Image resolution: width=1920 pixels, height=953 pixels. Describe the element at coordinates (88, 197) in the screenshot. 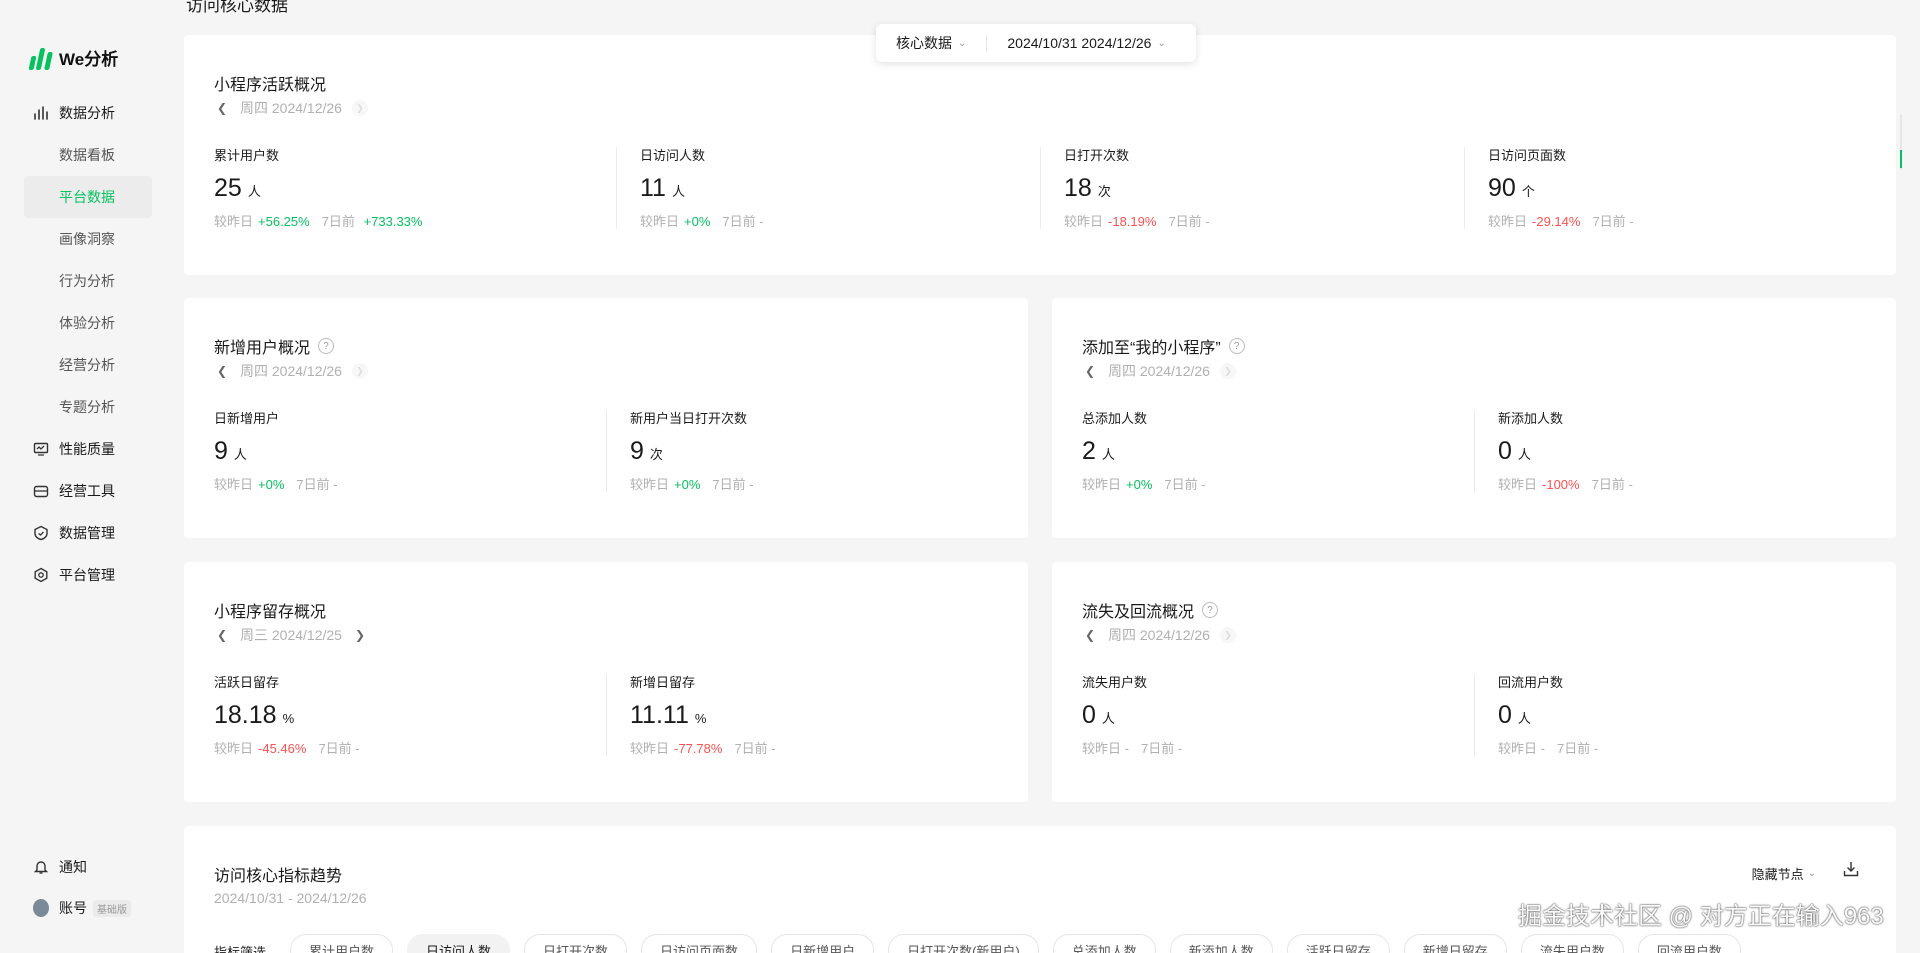

I see `sidebar-item-platform-data: 平台数据` at that location.